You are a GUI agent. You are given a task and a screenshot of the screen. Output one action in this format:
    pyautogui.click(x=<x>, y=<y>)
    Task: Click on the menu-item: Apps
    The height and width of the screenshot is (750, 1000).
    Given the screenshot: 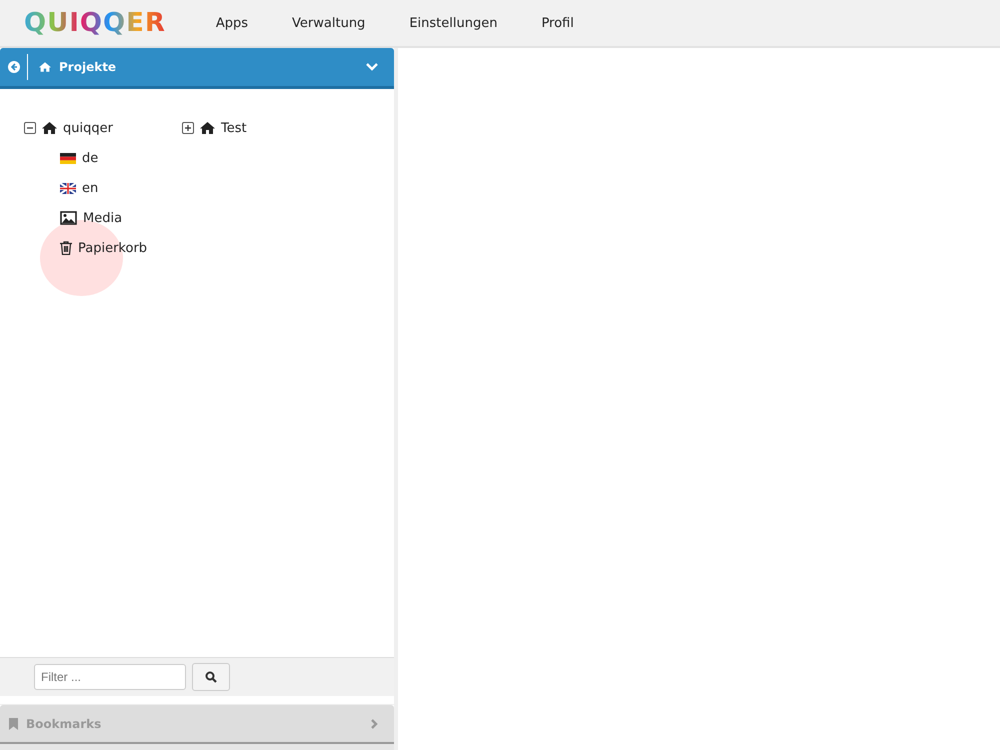 What is the action you would take?
    pyautogui.click(x=232, y=23)
    